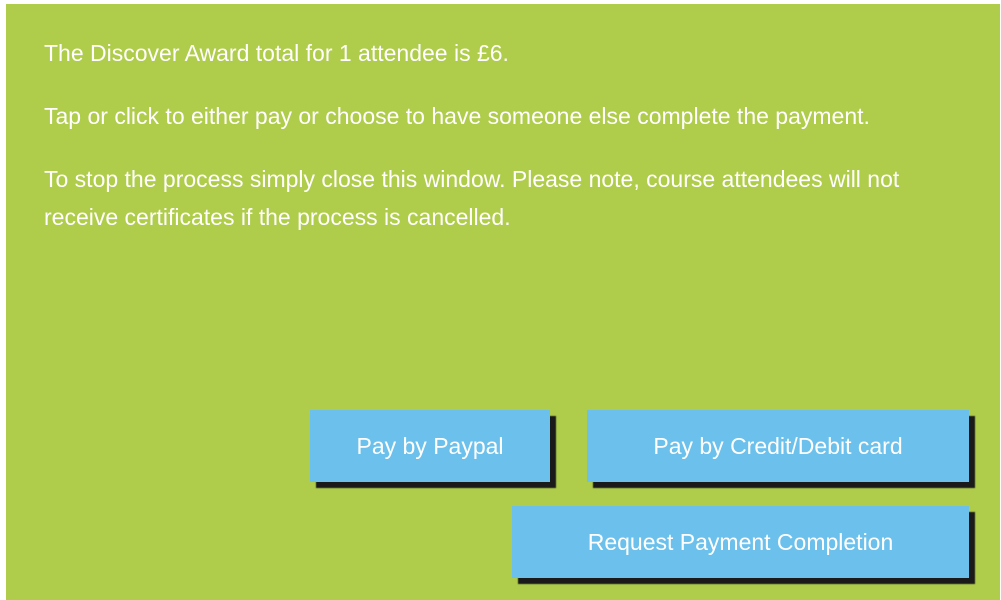  I want to click on pay-by-paypal-button: Pay by Paypal, so click(430, 446).